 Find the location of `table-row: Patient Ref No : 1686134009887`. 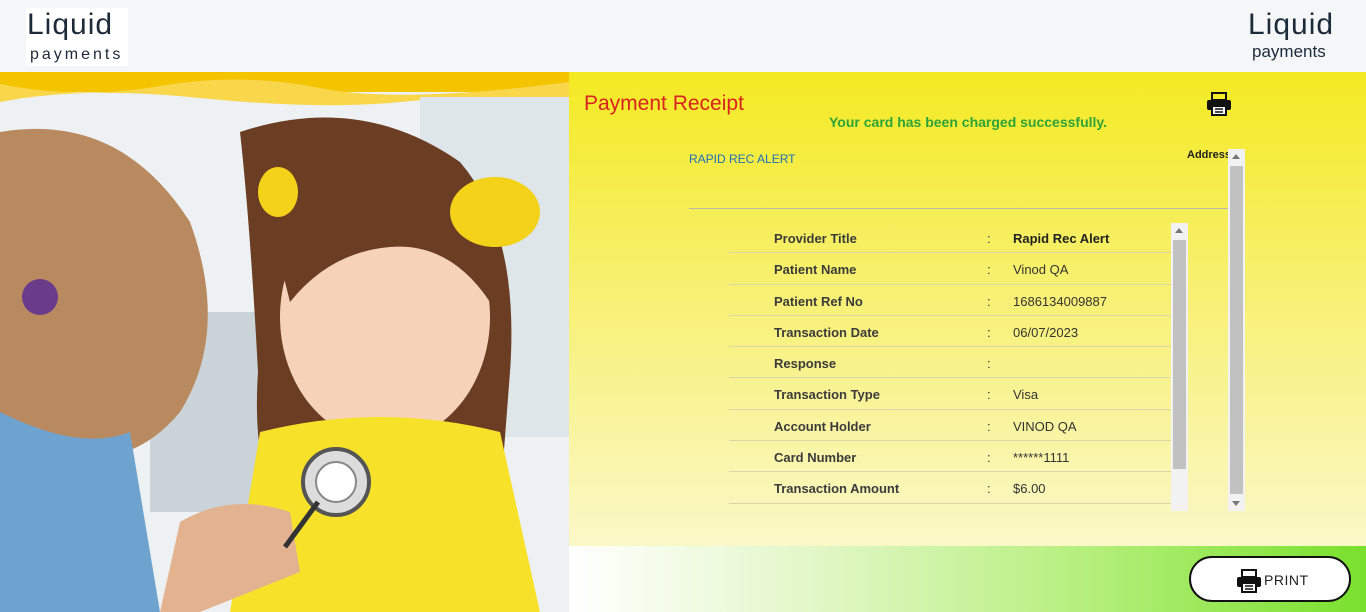

table-row: Patient Ref No : 1686134009887 is located at coordinates (950, 300).